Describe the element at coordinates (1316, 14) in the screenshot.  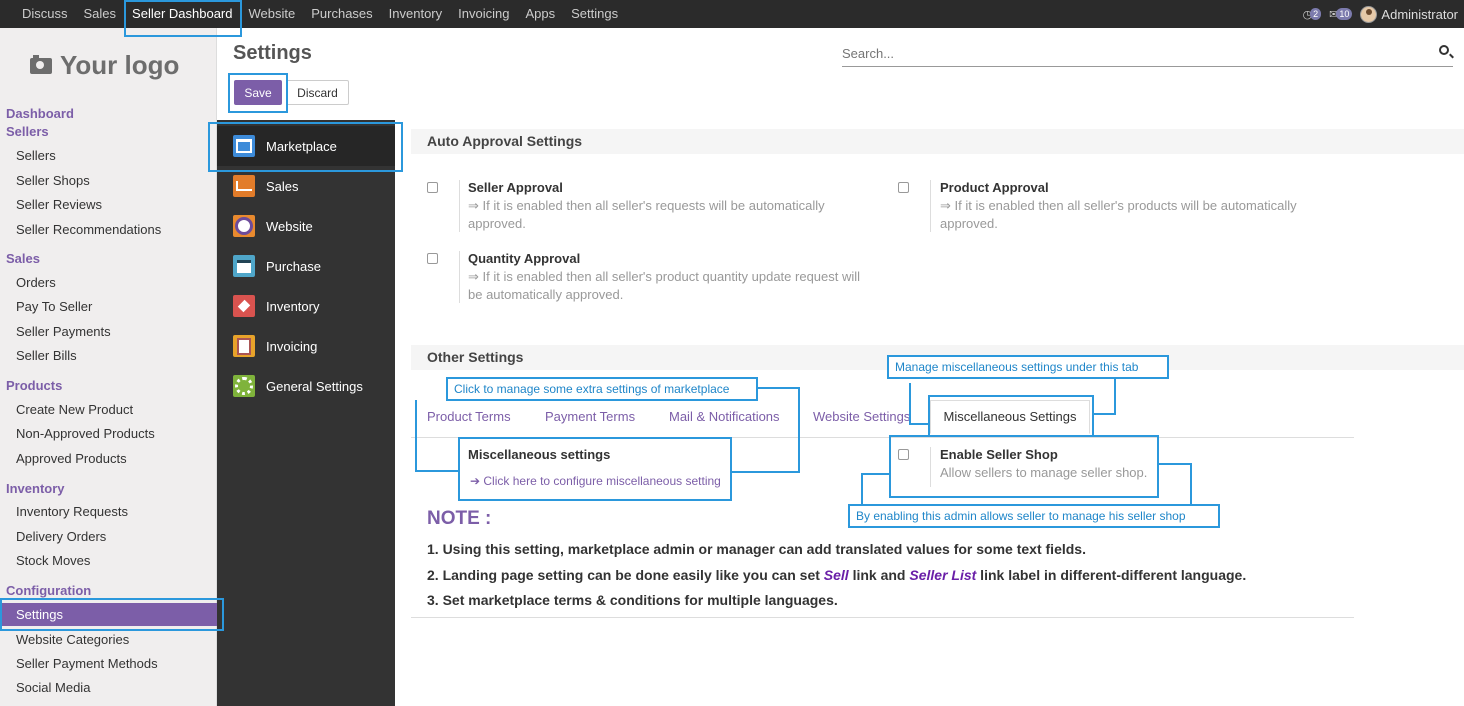
I see `activity-count: 2` at that location.